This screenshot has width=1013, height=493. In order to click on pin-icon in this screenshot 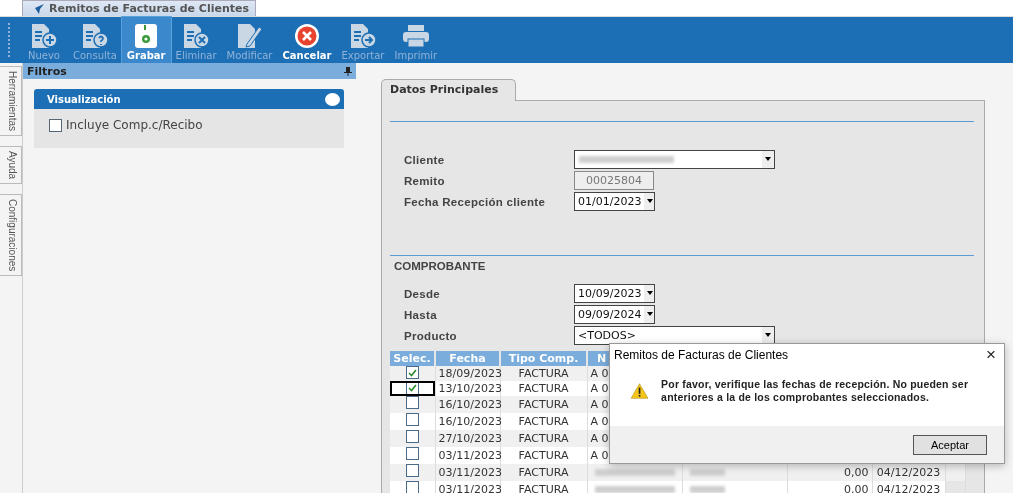, I will do `click(348, 71)`.